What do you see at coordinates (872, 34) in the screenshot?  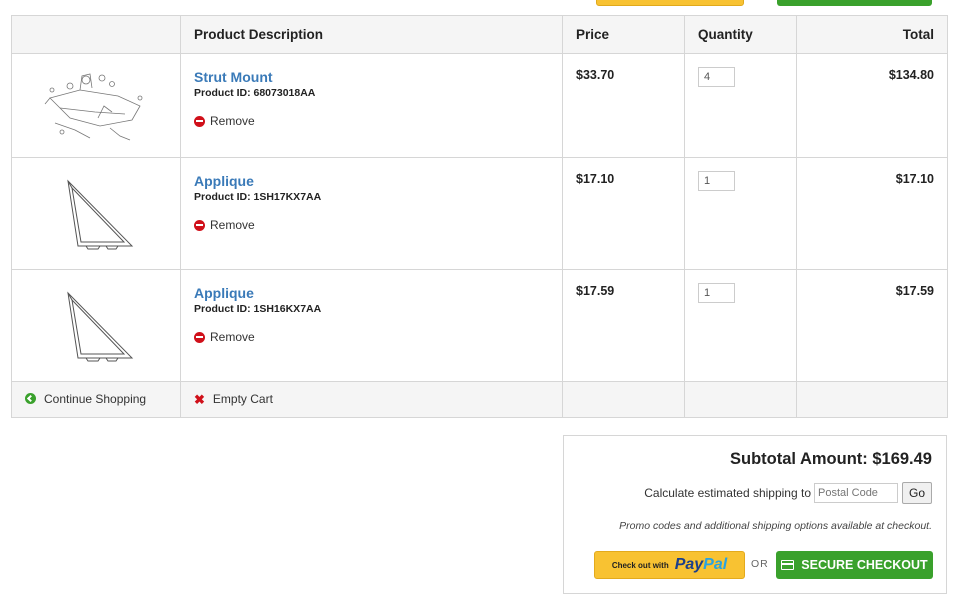 I see `header-total: Total` at bounding box center [872, 34].